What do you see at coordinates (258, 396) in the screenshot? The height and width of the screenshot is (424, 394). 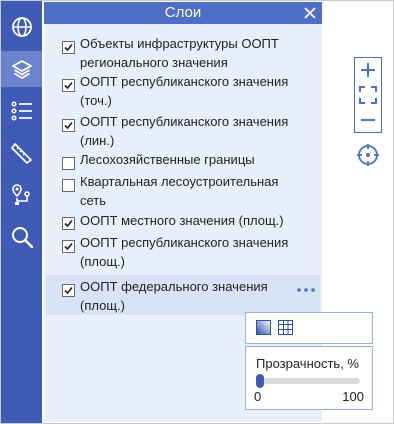 I see `slider-min-label: 0` at bounding box center [258, 396].